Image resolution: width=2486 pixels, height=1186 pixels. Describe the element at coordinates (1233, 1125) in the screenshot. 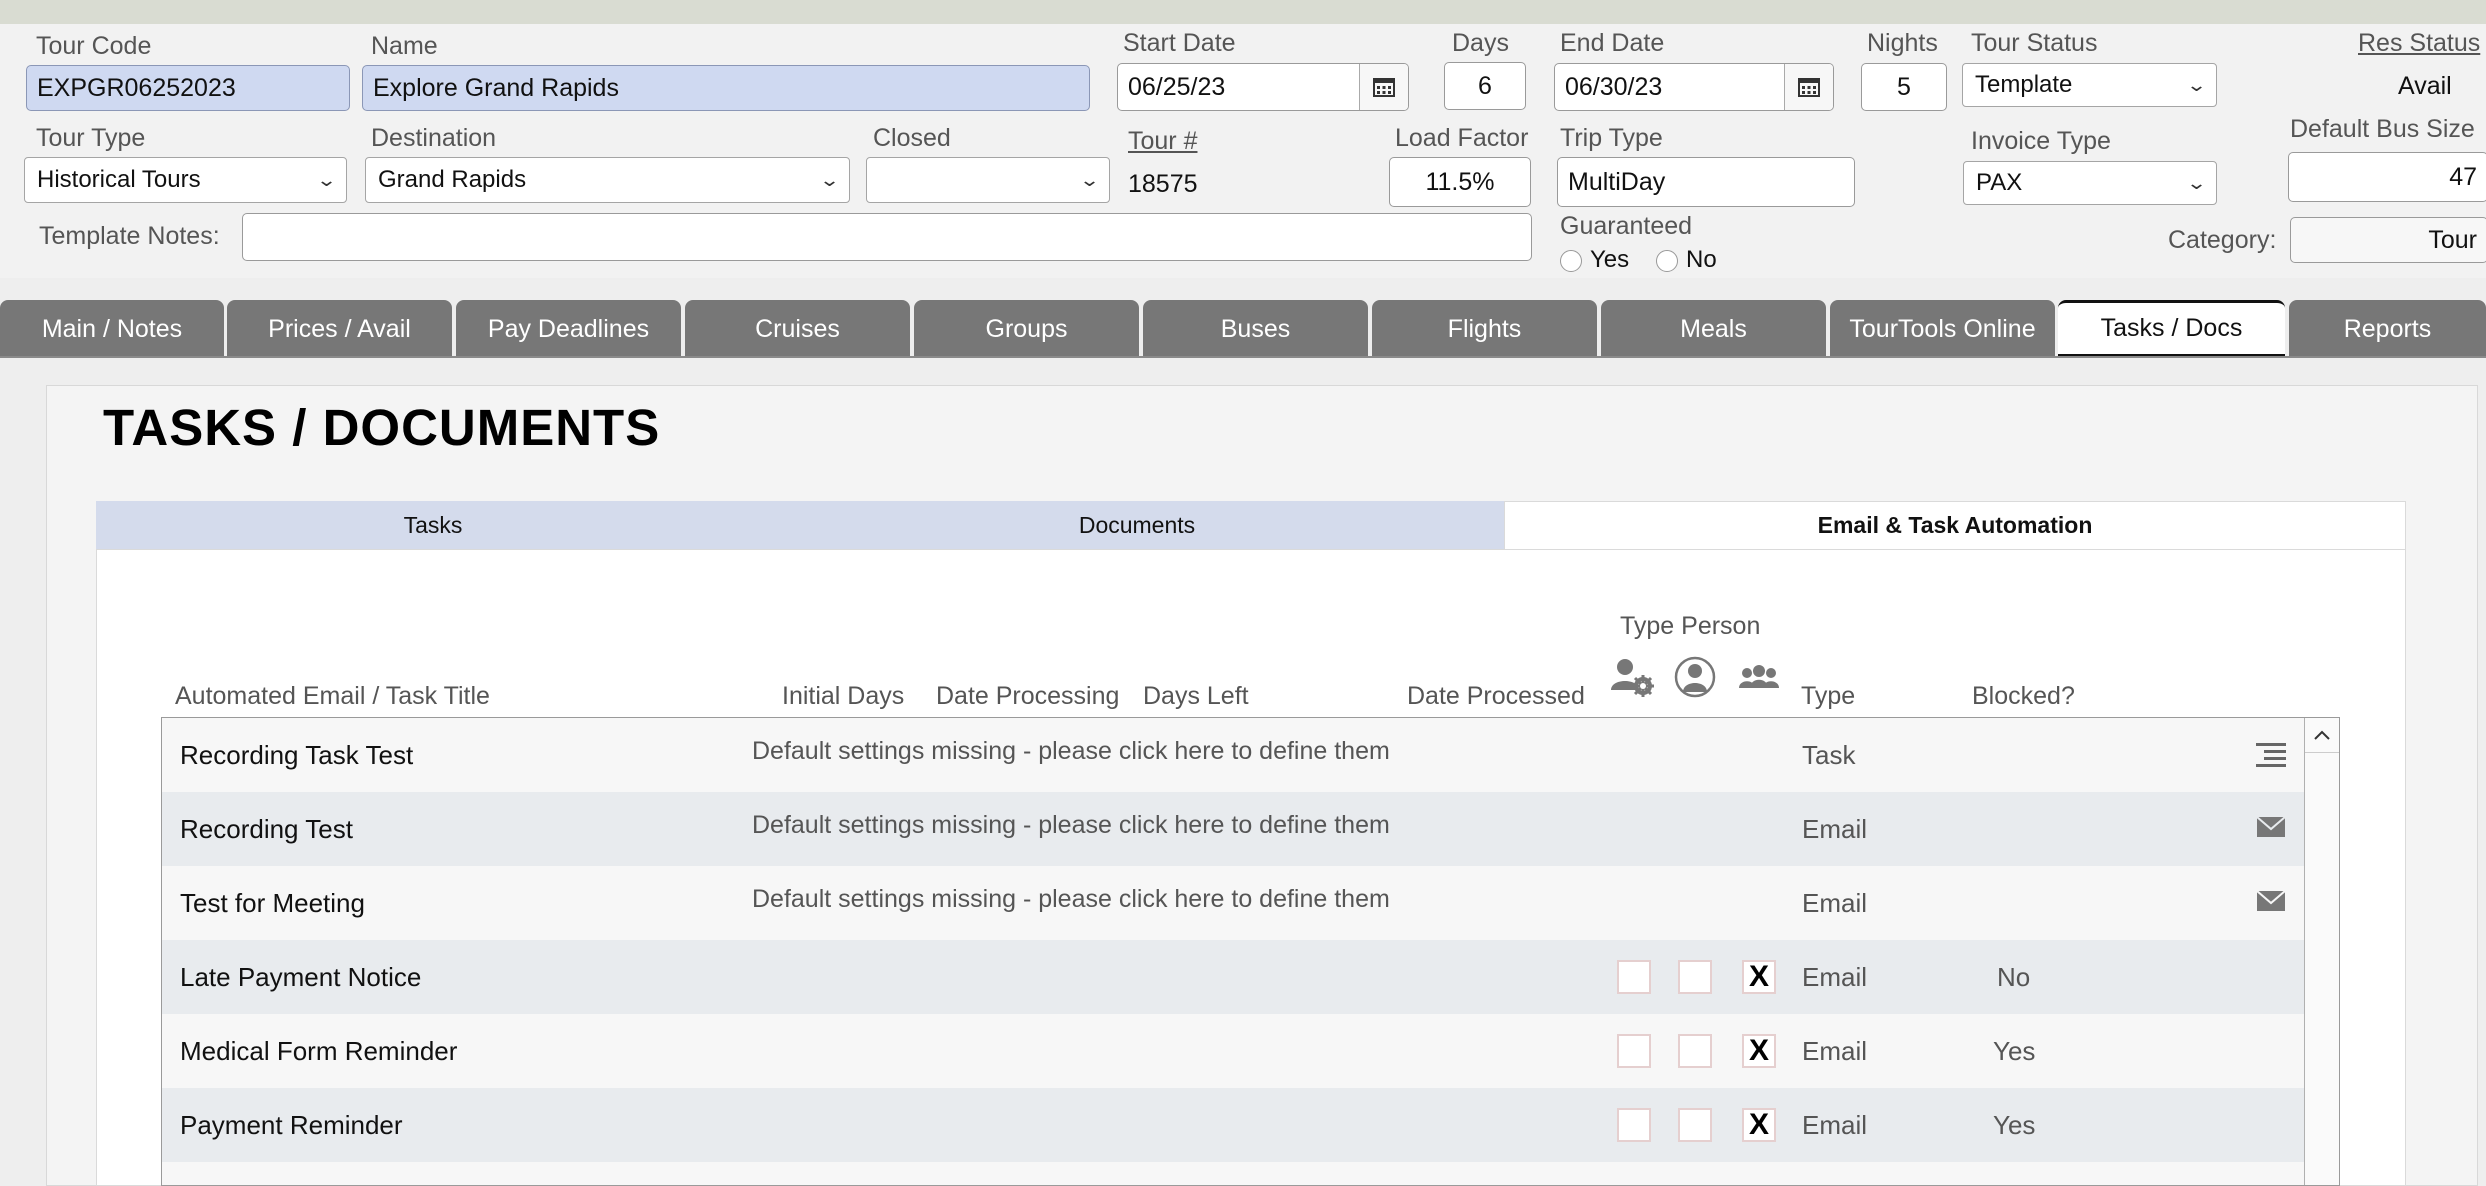

I see `table-row: Payment Reminder X Email Yes` at that location.